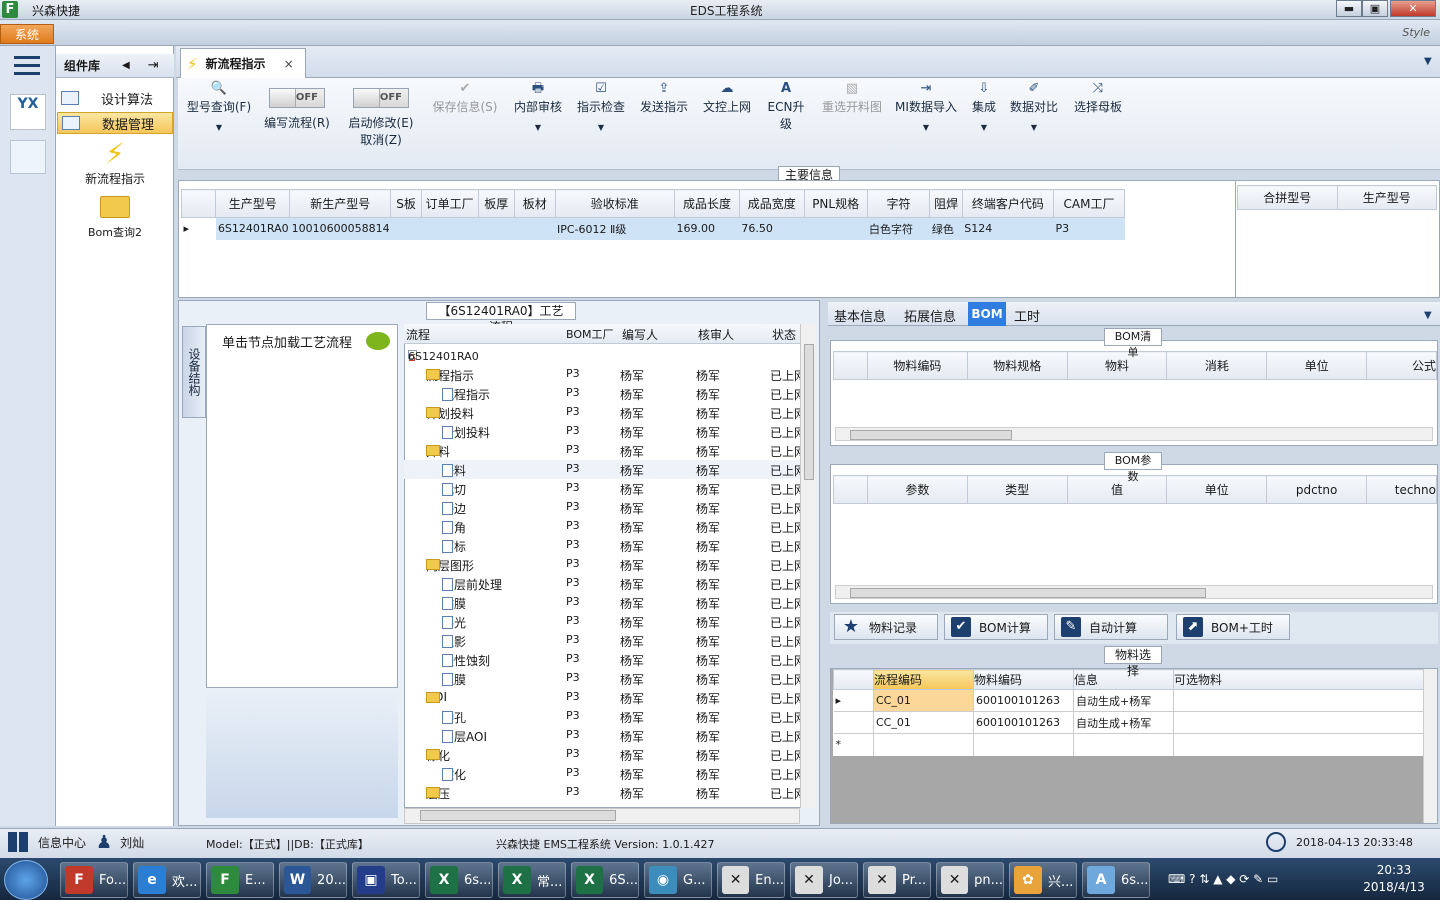  I want to click on column-header: 成品长度, so click(707, 203).